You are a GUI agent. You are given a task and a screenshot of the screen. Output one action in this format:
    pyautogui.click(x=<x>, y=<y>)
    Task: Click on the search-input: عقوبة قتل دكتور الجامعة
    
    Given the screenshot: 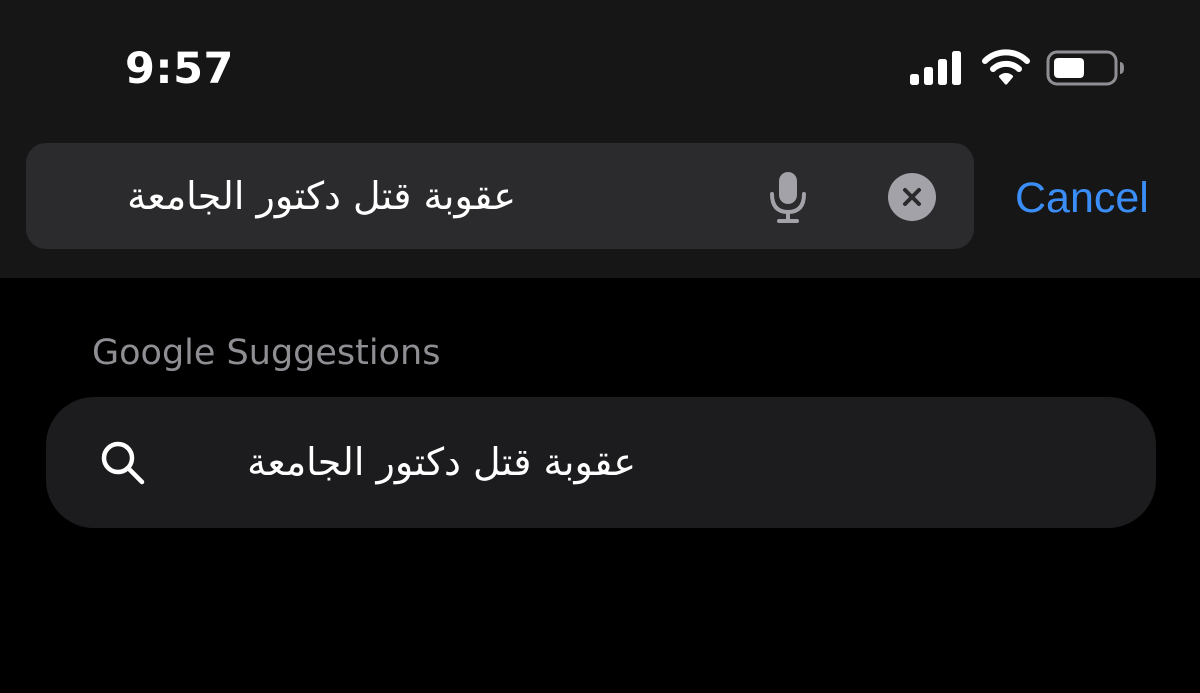 What is the action you would take?
    pyautogui.click(x=321, y=196)
    